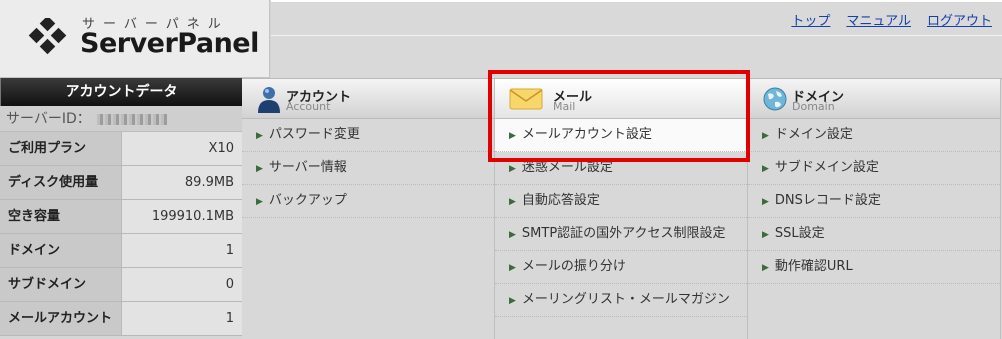 This screenshot has width=1002, height=339. I want to click on menu-item-label: メールの振り分け, so click(573, 266).